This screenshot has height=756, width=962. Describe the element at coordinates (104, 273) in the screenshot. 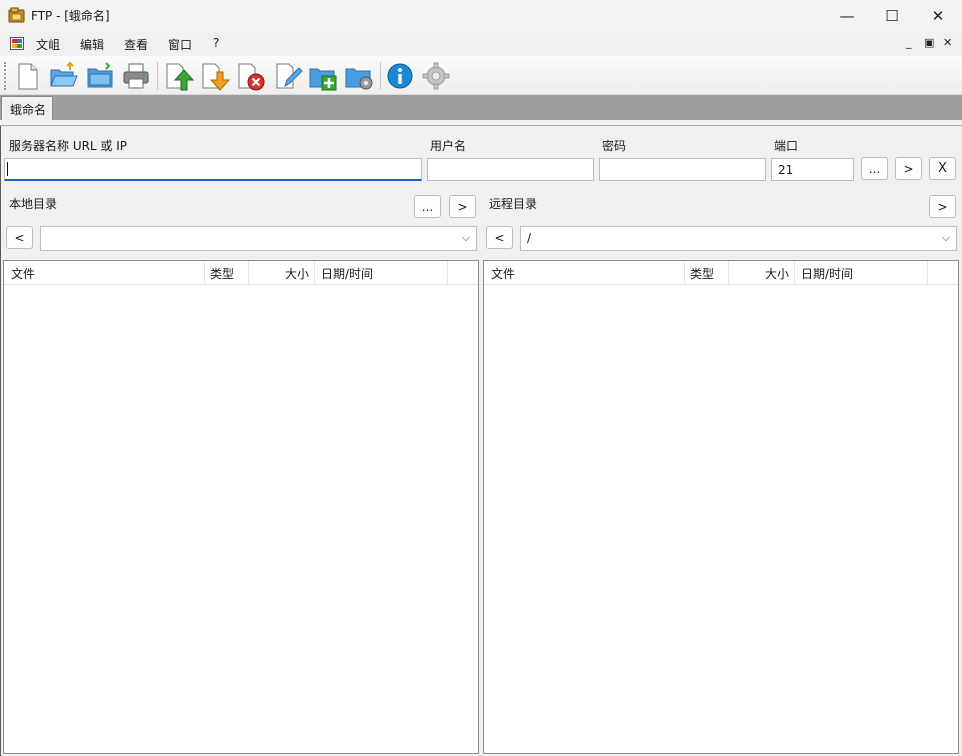

I see `local-col-file: 文件` at that location.